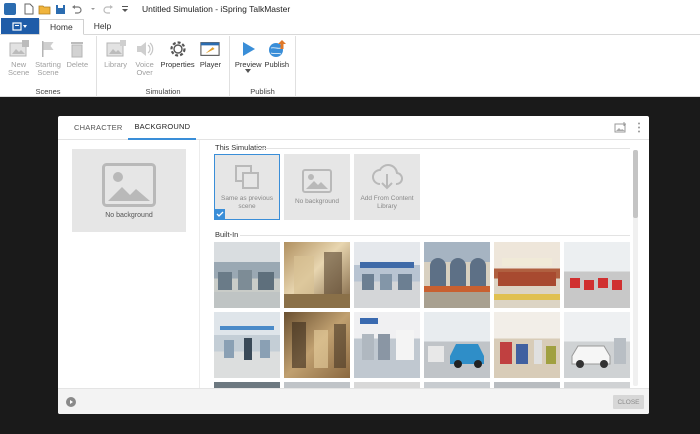  I want to click on bg-option-same-as-previous: Same as previous scene, so click(247, 187).